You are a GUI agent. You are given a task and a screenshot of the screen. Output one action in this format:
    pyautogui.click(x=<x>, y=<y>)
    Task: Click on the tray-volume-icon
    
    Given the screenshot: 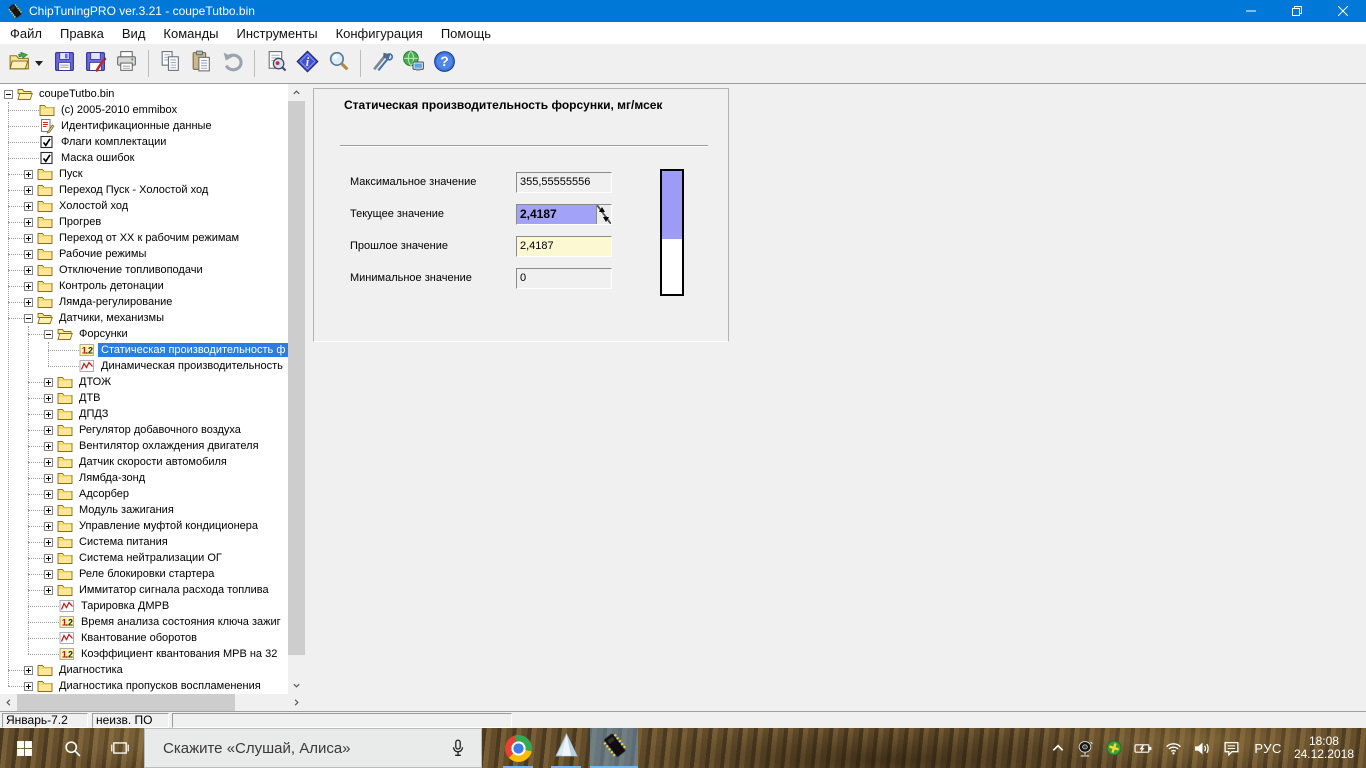 What is the action you would take?
    pyautogui.click(x=1202, y=748)
    